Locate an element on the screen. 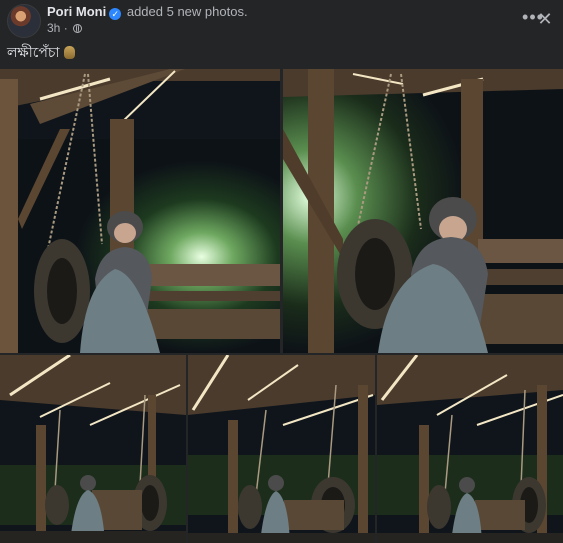  author-line: Pori Moni ✓ added 5 new photos. is located at coordinates (147, 12).